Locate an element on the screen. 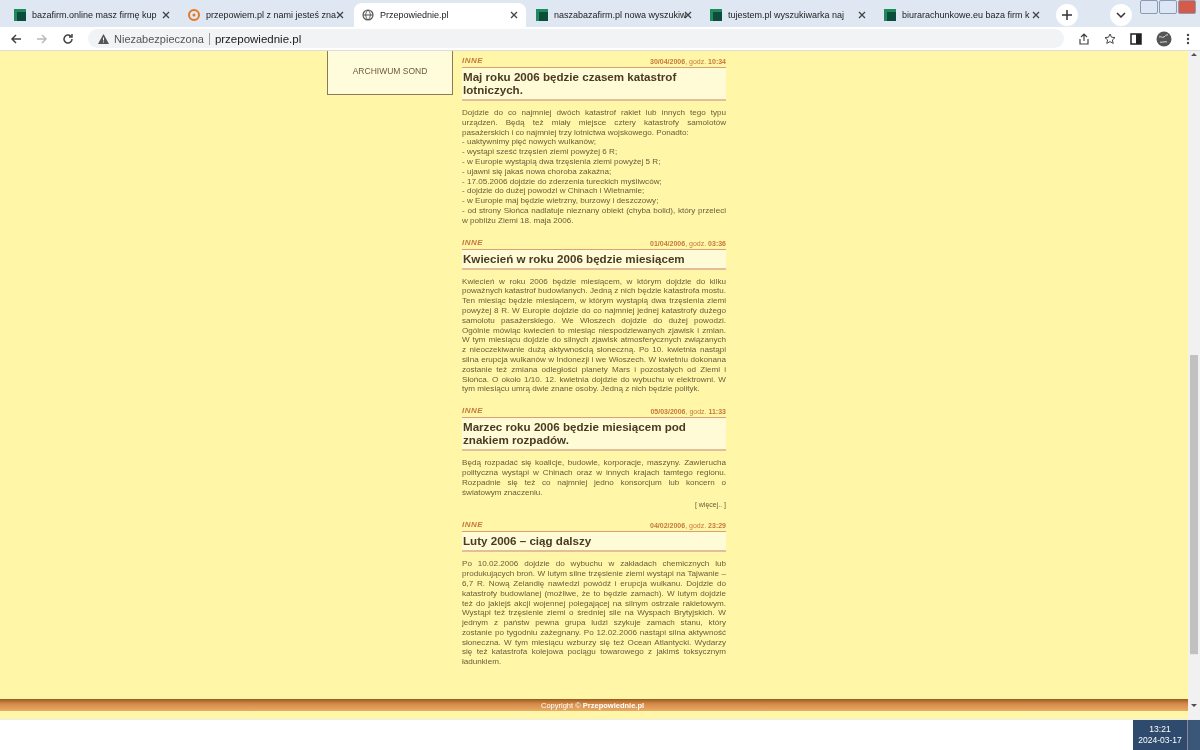 This screenshot has width=1200, height=750. taskbar-clock: 13:21 2024-03-17 is located at coordinates (1160, 735).